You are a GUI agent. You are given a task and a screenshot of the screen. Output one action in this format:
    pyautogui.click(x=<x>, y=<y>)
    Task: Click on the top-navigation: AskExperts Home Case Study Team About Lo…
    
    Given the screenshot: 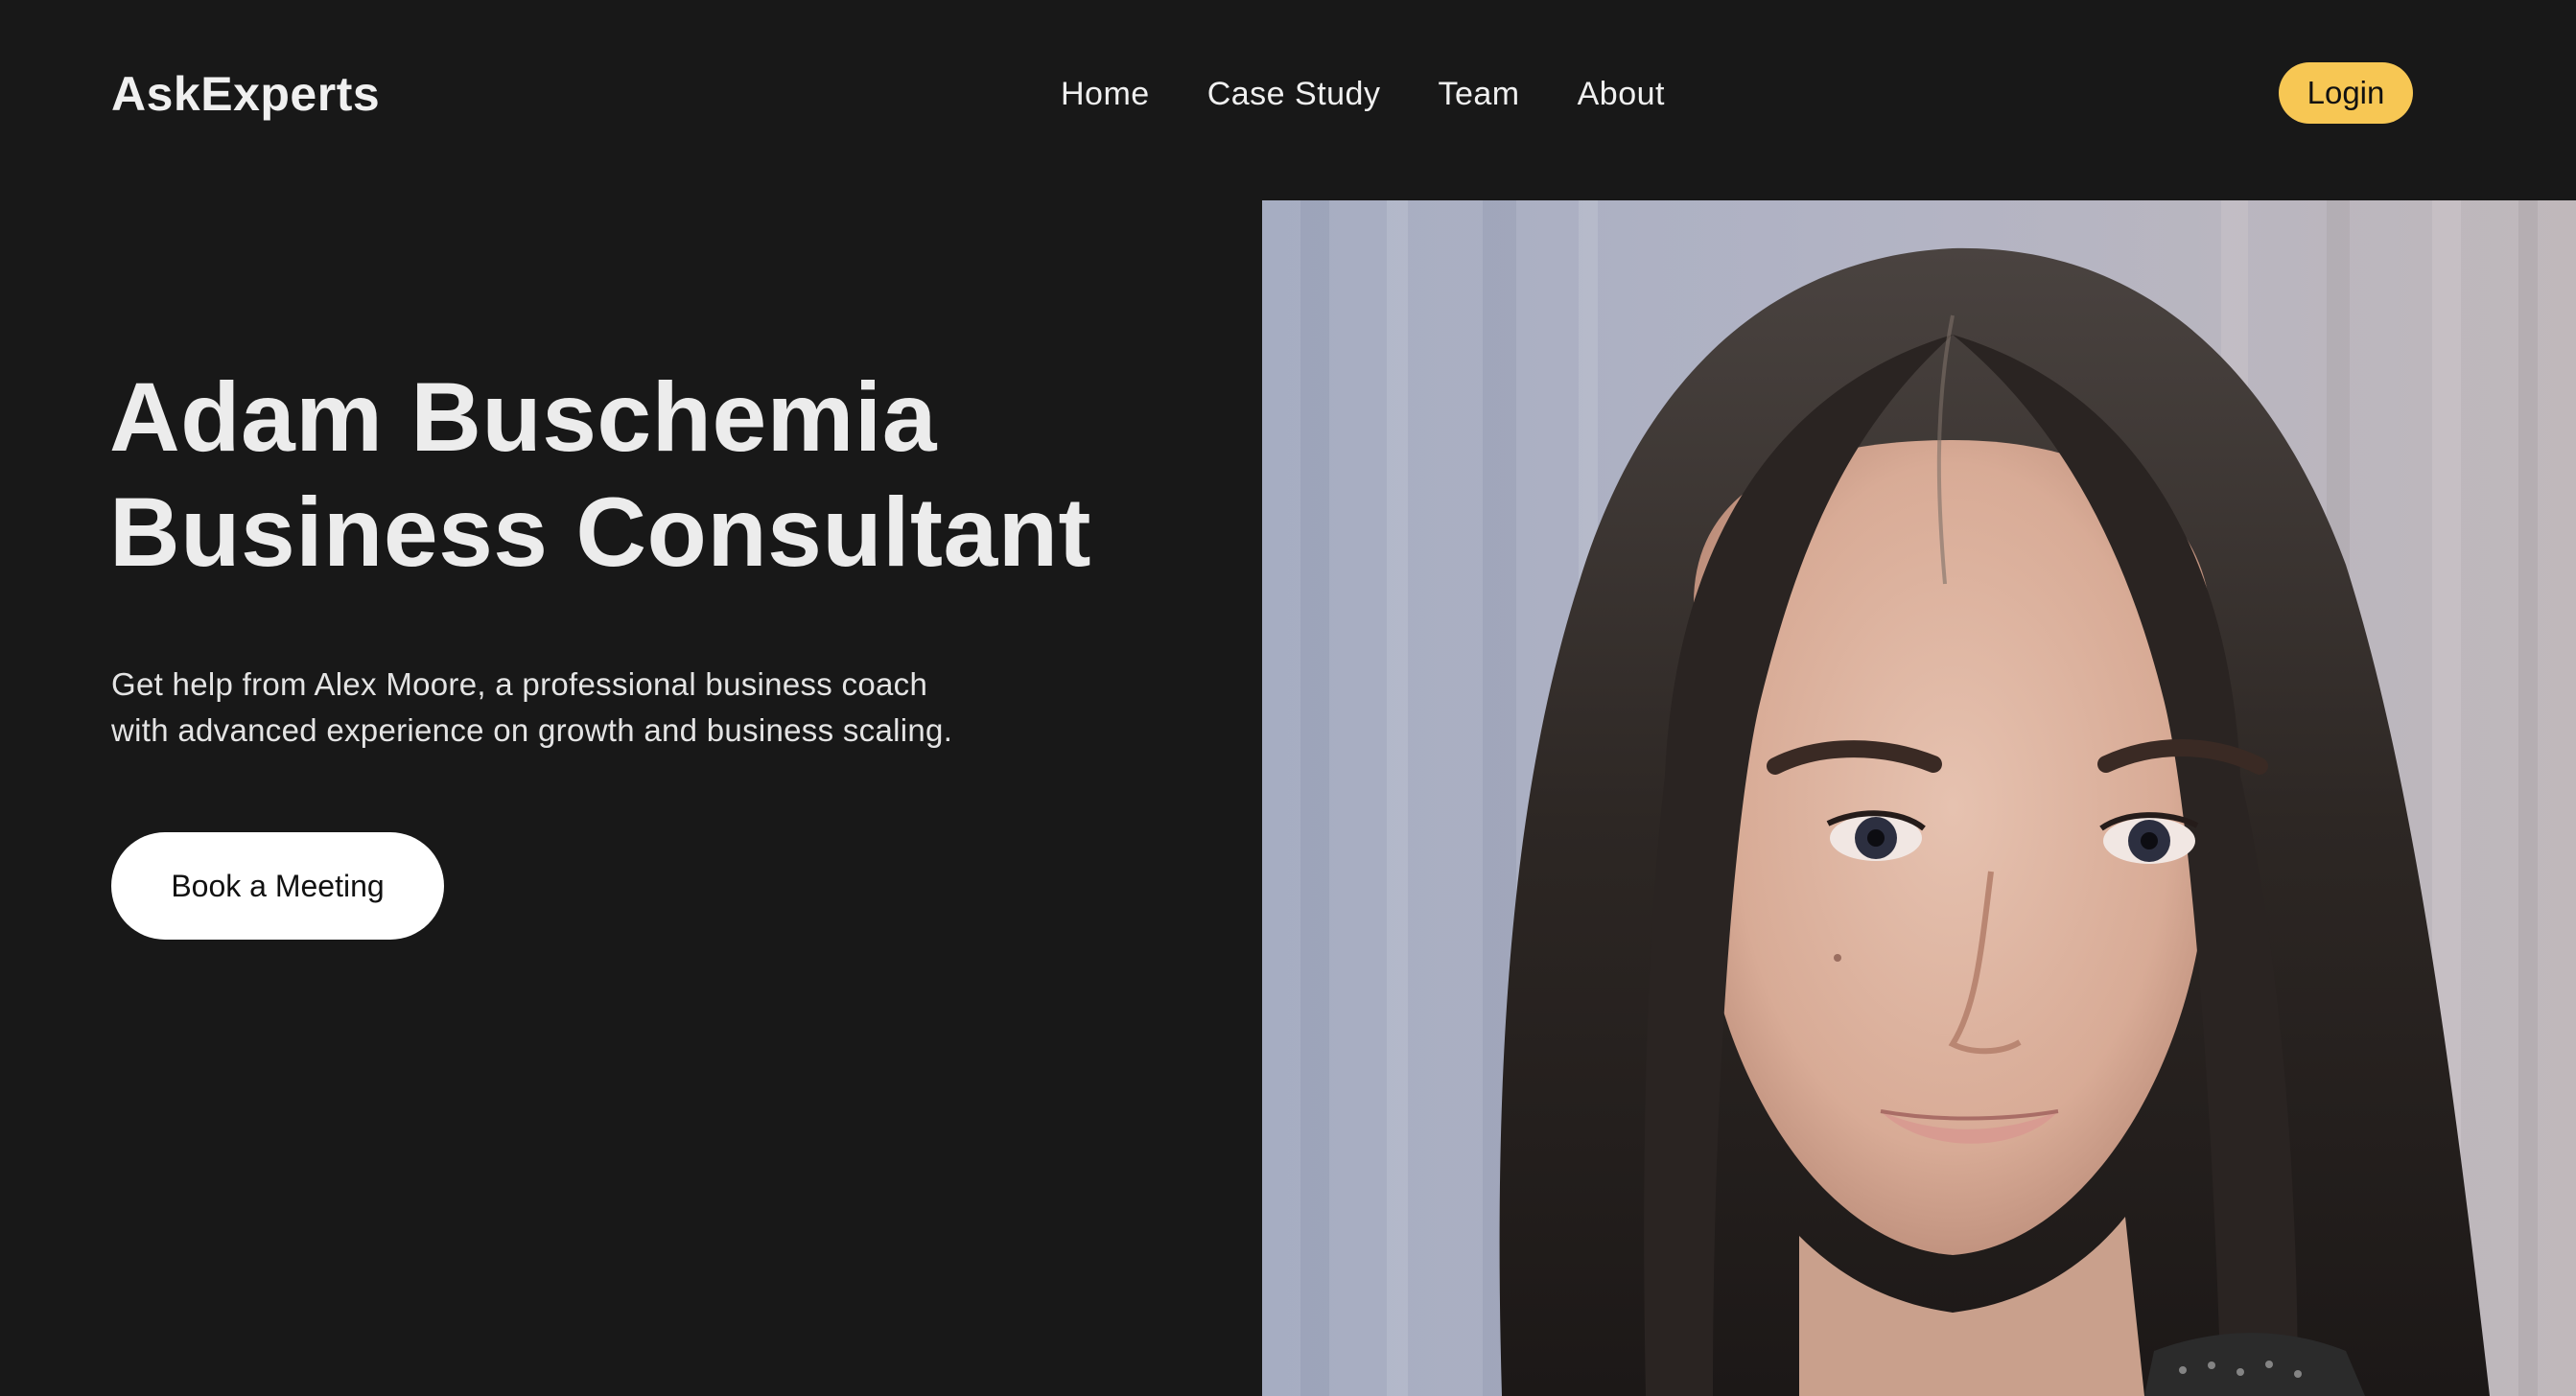 What is the action you would take?
    pyautogui.click(x=1288, y=93)
    